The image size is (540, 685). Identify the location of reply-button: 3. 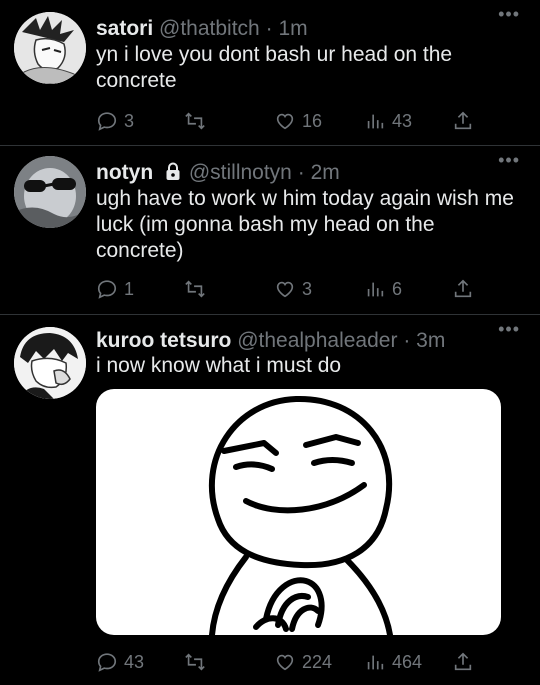
(115, 121).